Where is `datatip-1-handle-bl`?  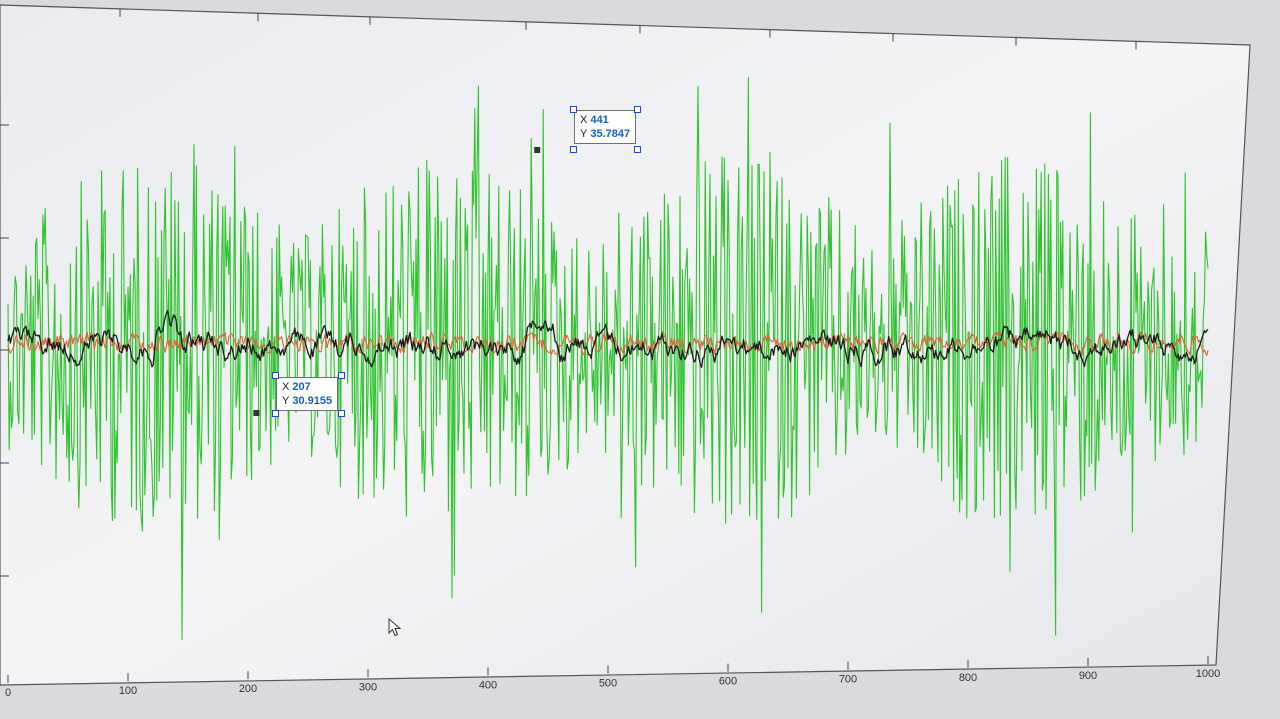
datatip-1-handle-bl is located at coordinates (573, 149).